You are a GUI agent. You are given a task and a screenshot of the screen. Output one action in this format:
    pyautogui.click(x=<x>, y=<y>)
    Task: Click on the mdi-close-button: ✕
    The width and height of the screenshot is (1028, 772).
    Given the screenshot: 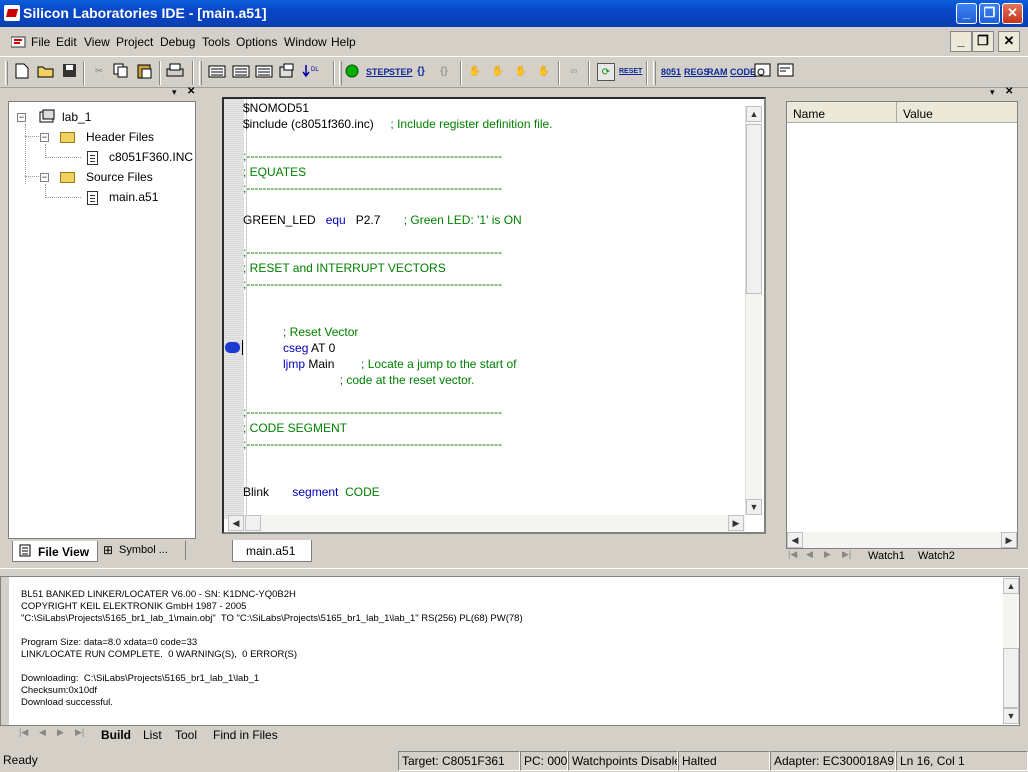 What is the action you would take?
    pyautogui.click(x=1009, y=41)
    